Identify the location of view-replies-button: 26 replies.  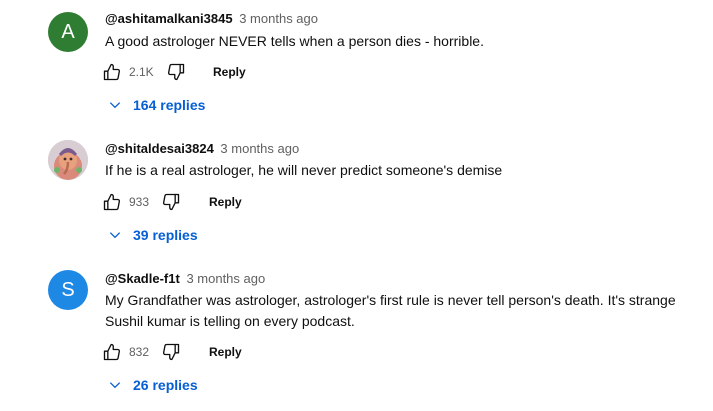
(153, 385).